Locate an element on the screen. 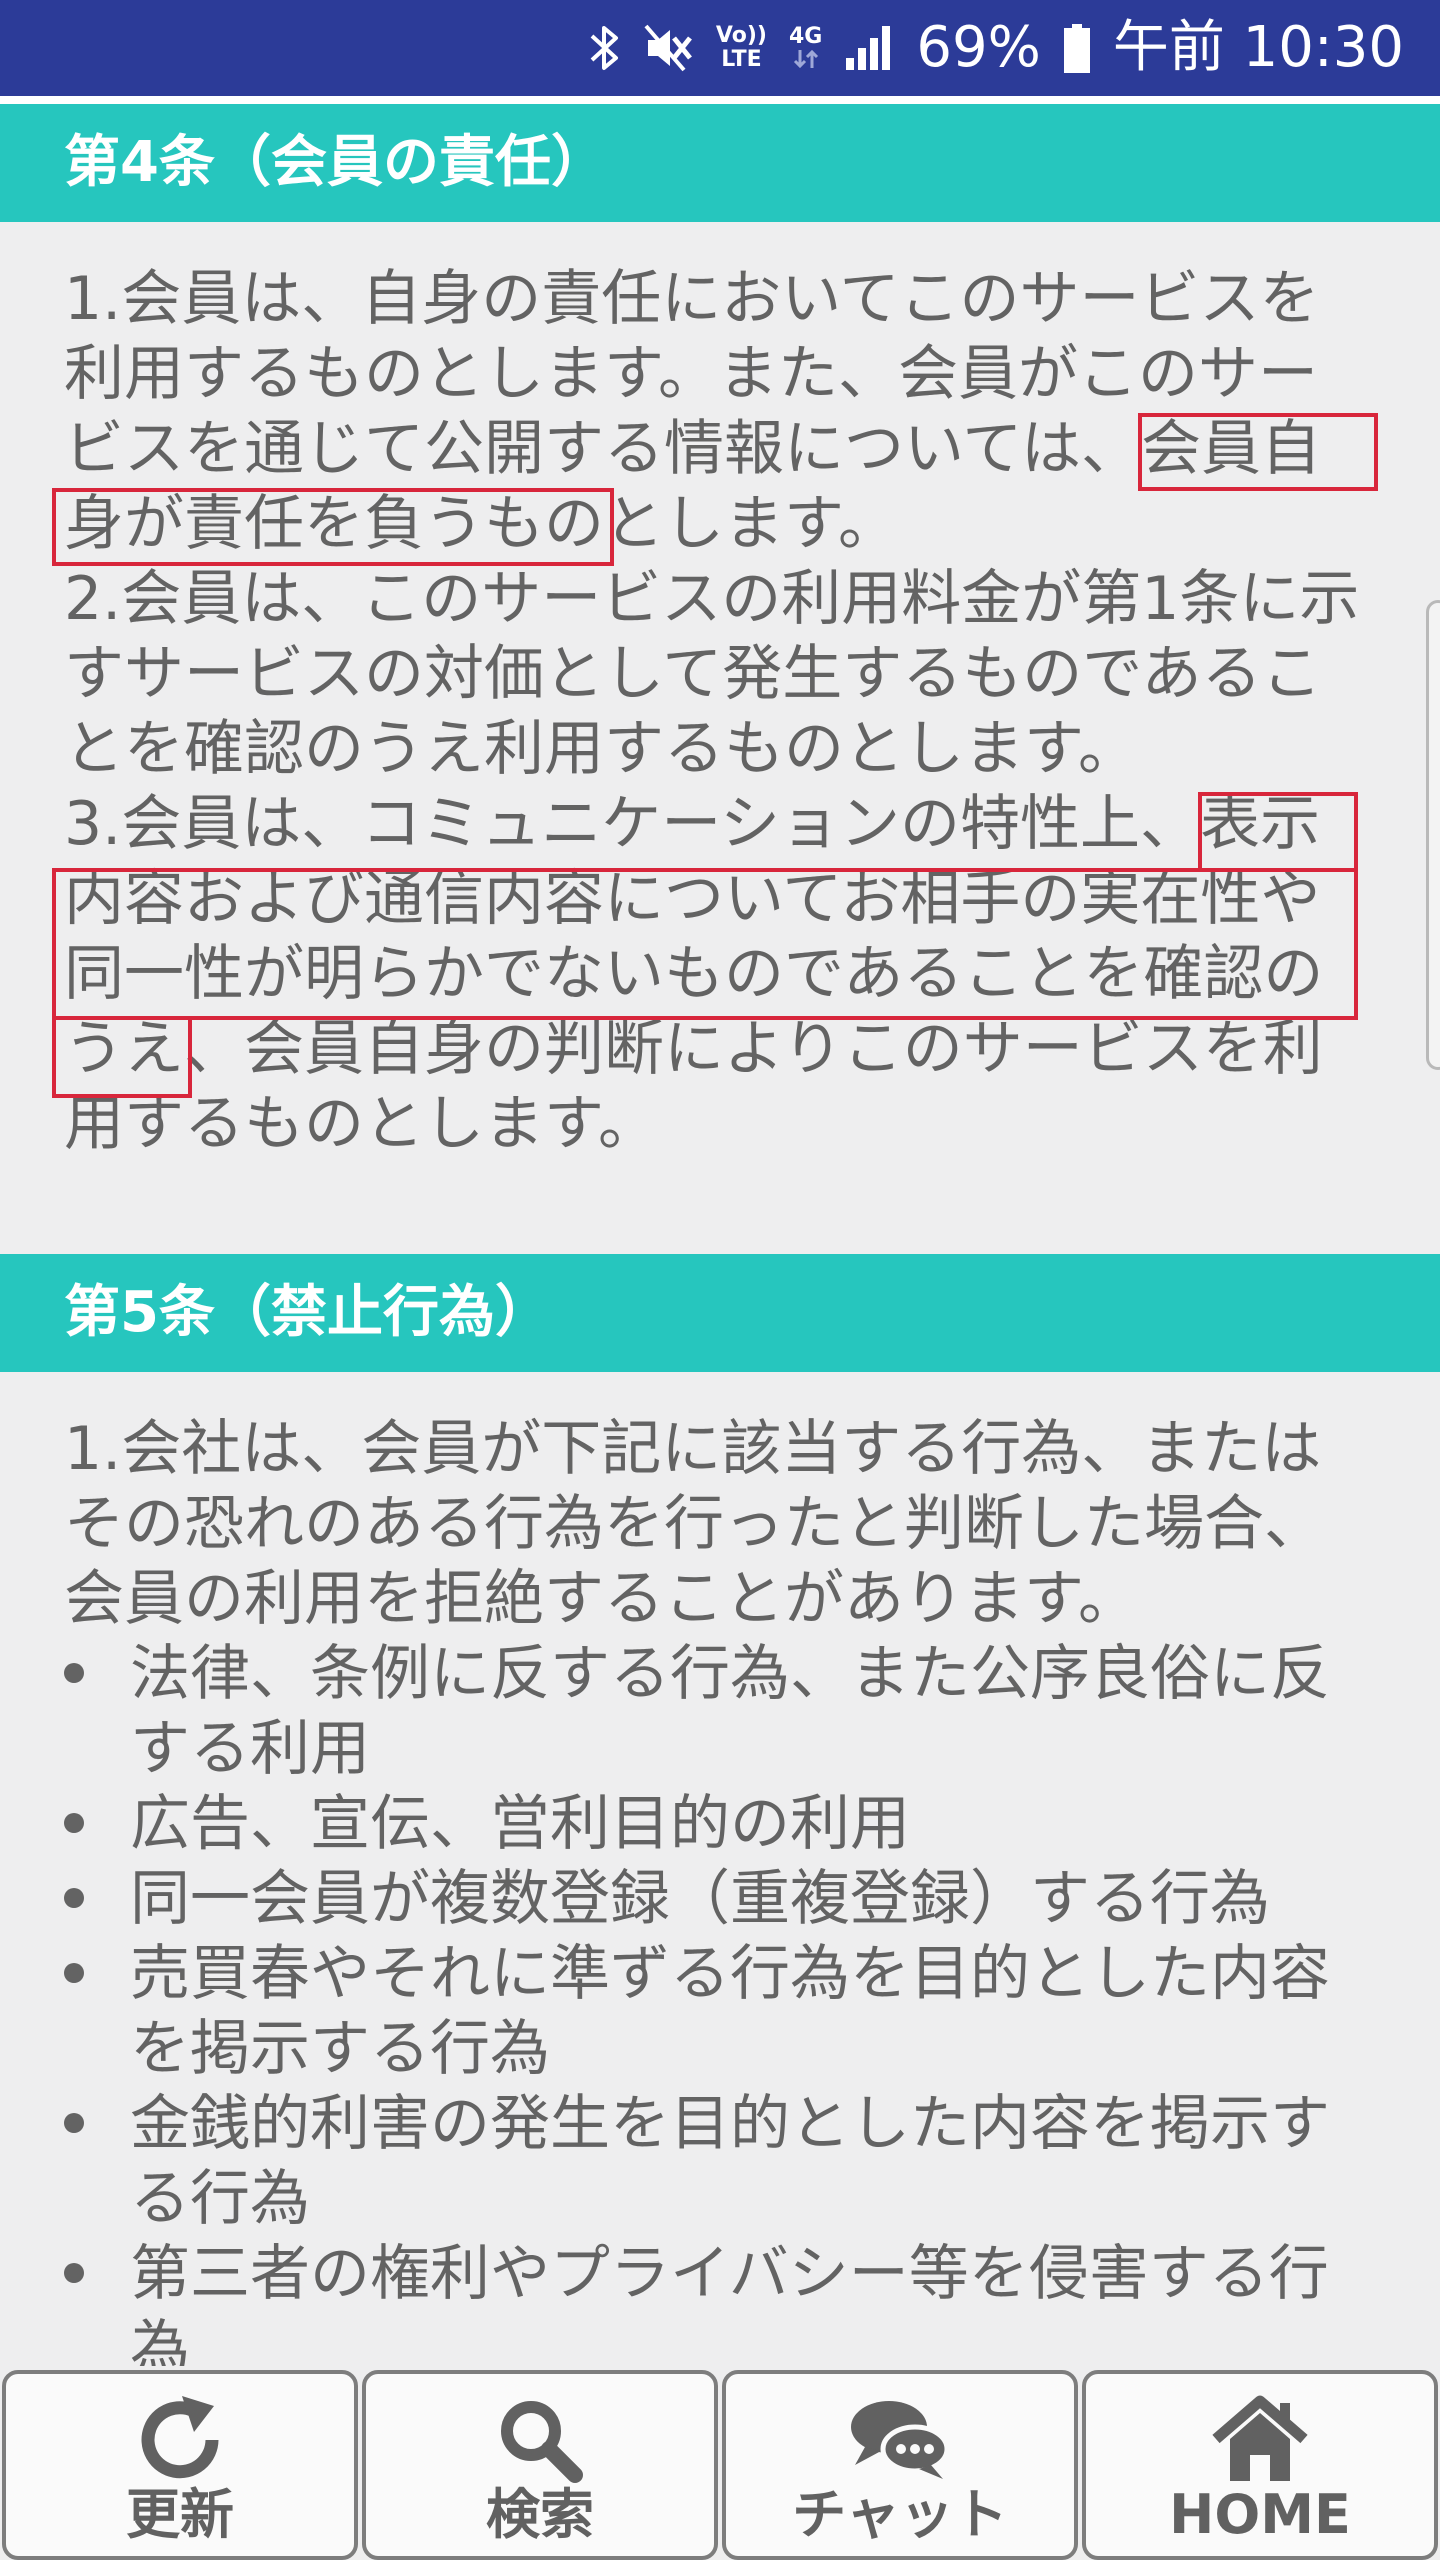 The image size is (1440, 2560). chat-label: チャット is located at coordinates (900, 2514).